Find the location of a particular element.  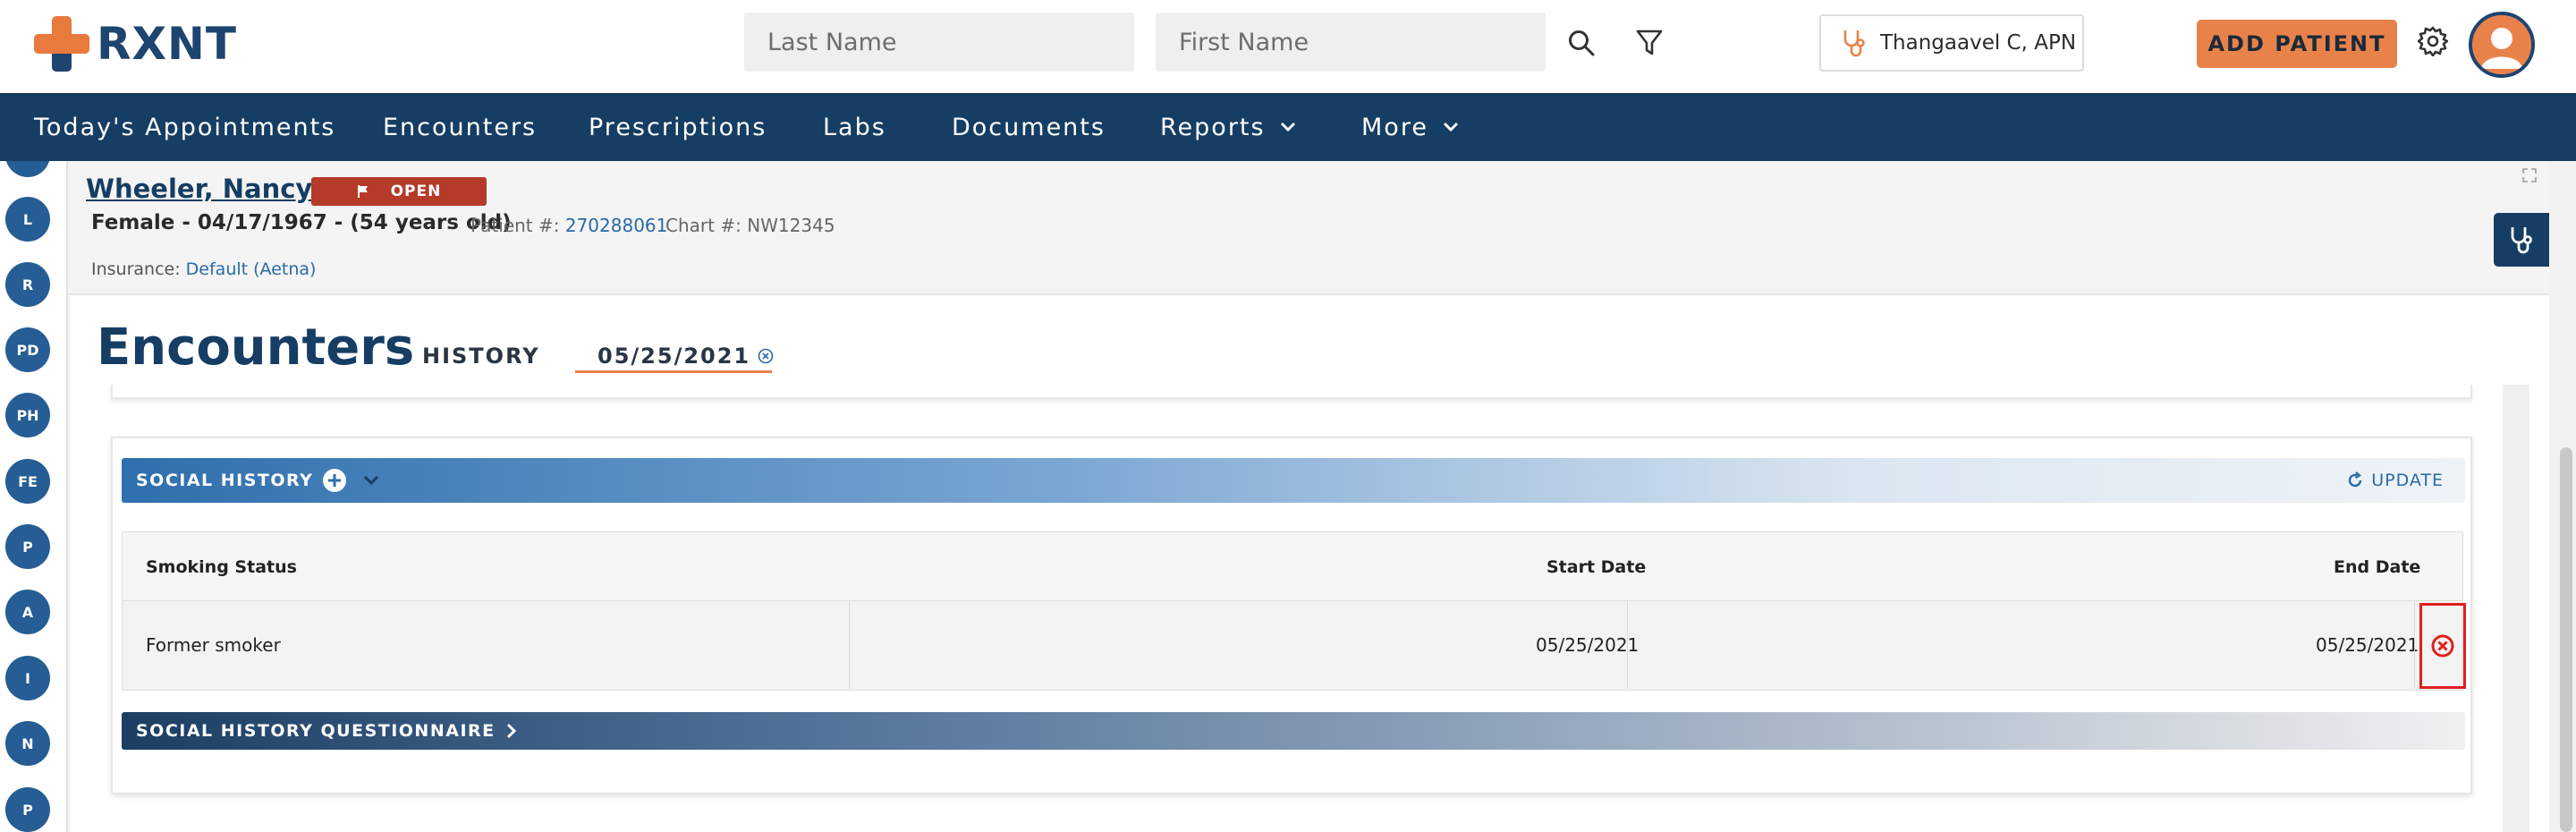

page-scrollbar-thumb is located at coordinates (2566, 639).